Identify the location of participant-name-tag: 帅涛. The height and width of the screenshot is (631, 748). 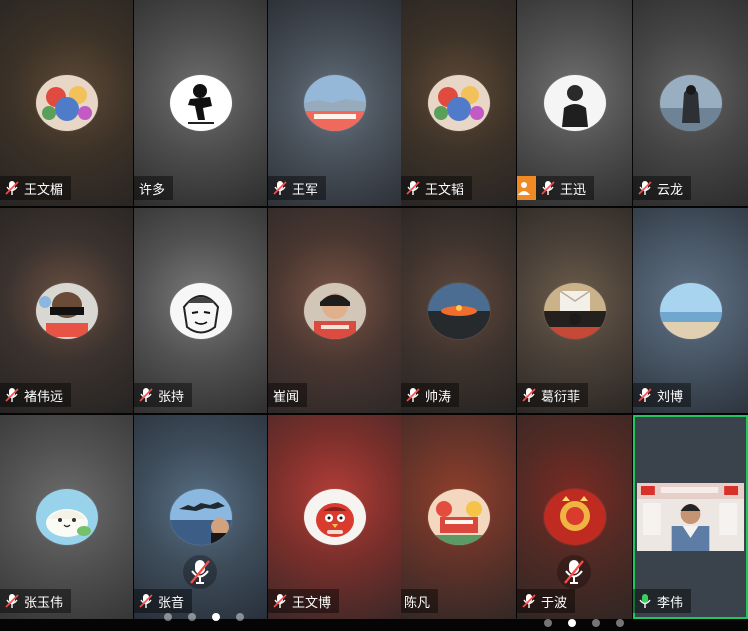
(430, 395).